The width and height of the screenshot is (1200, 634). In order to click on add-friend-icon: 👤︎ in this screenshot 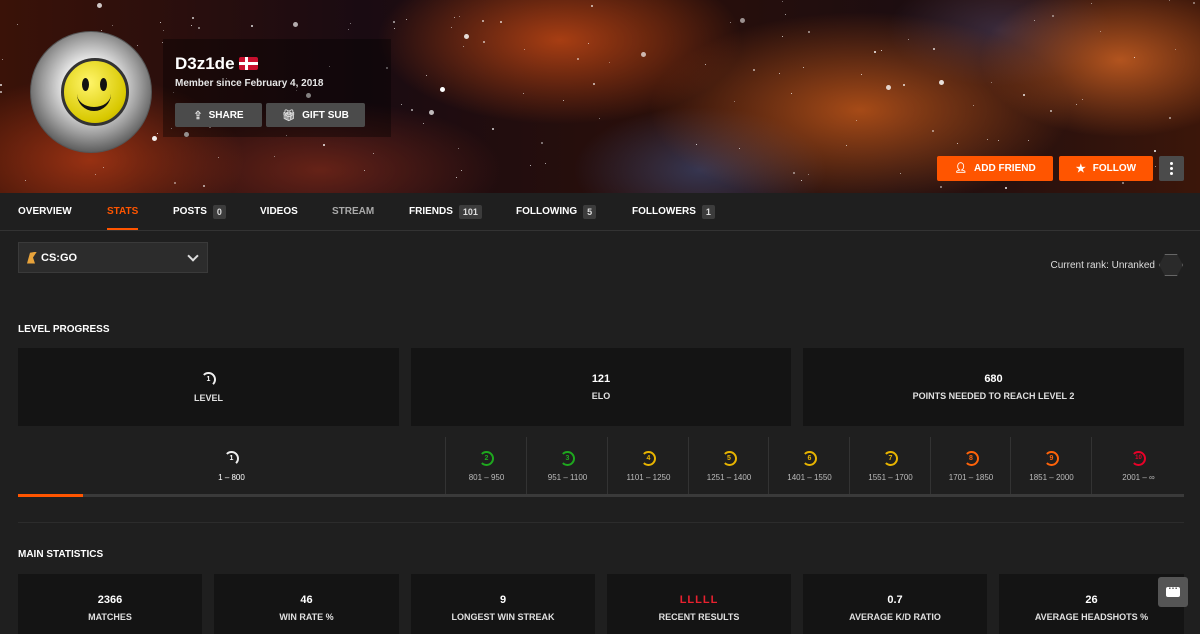, I will do `click(961, 168)`.